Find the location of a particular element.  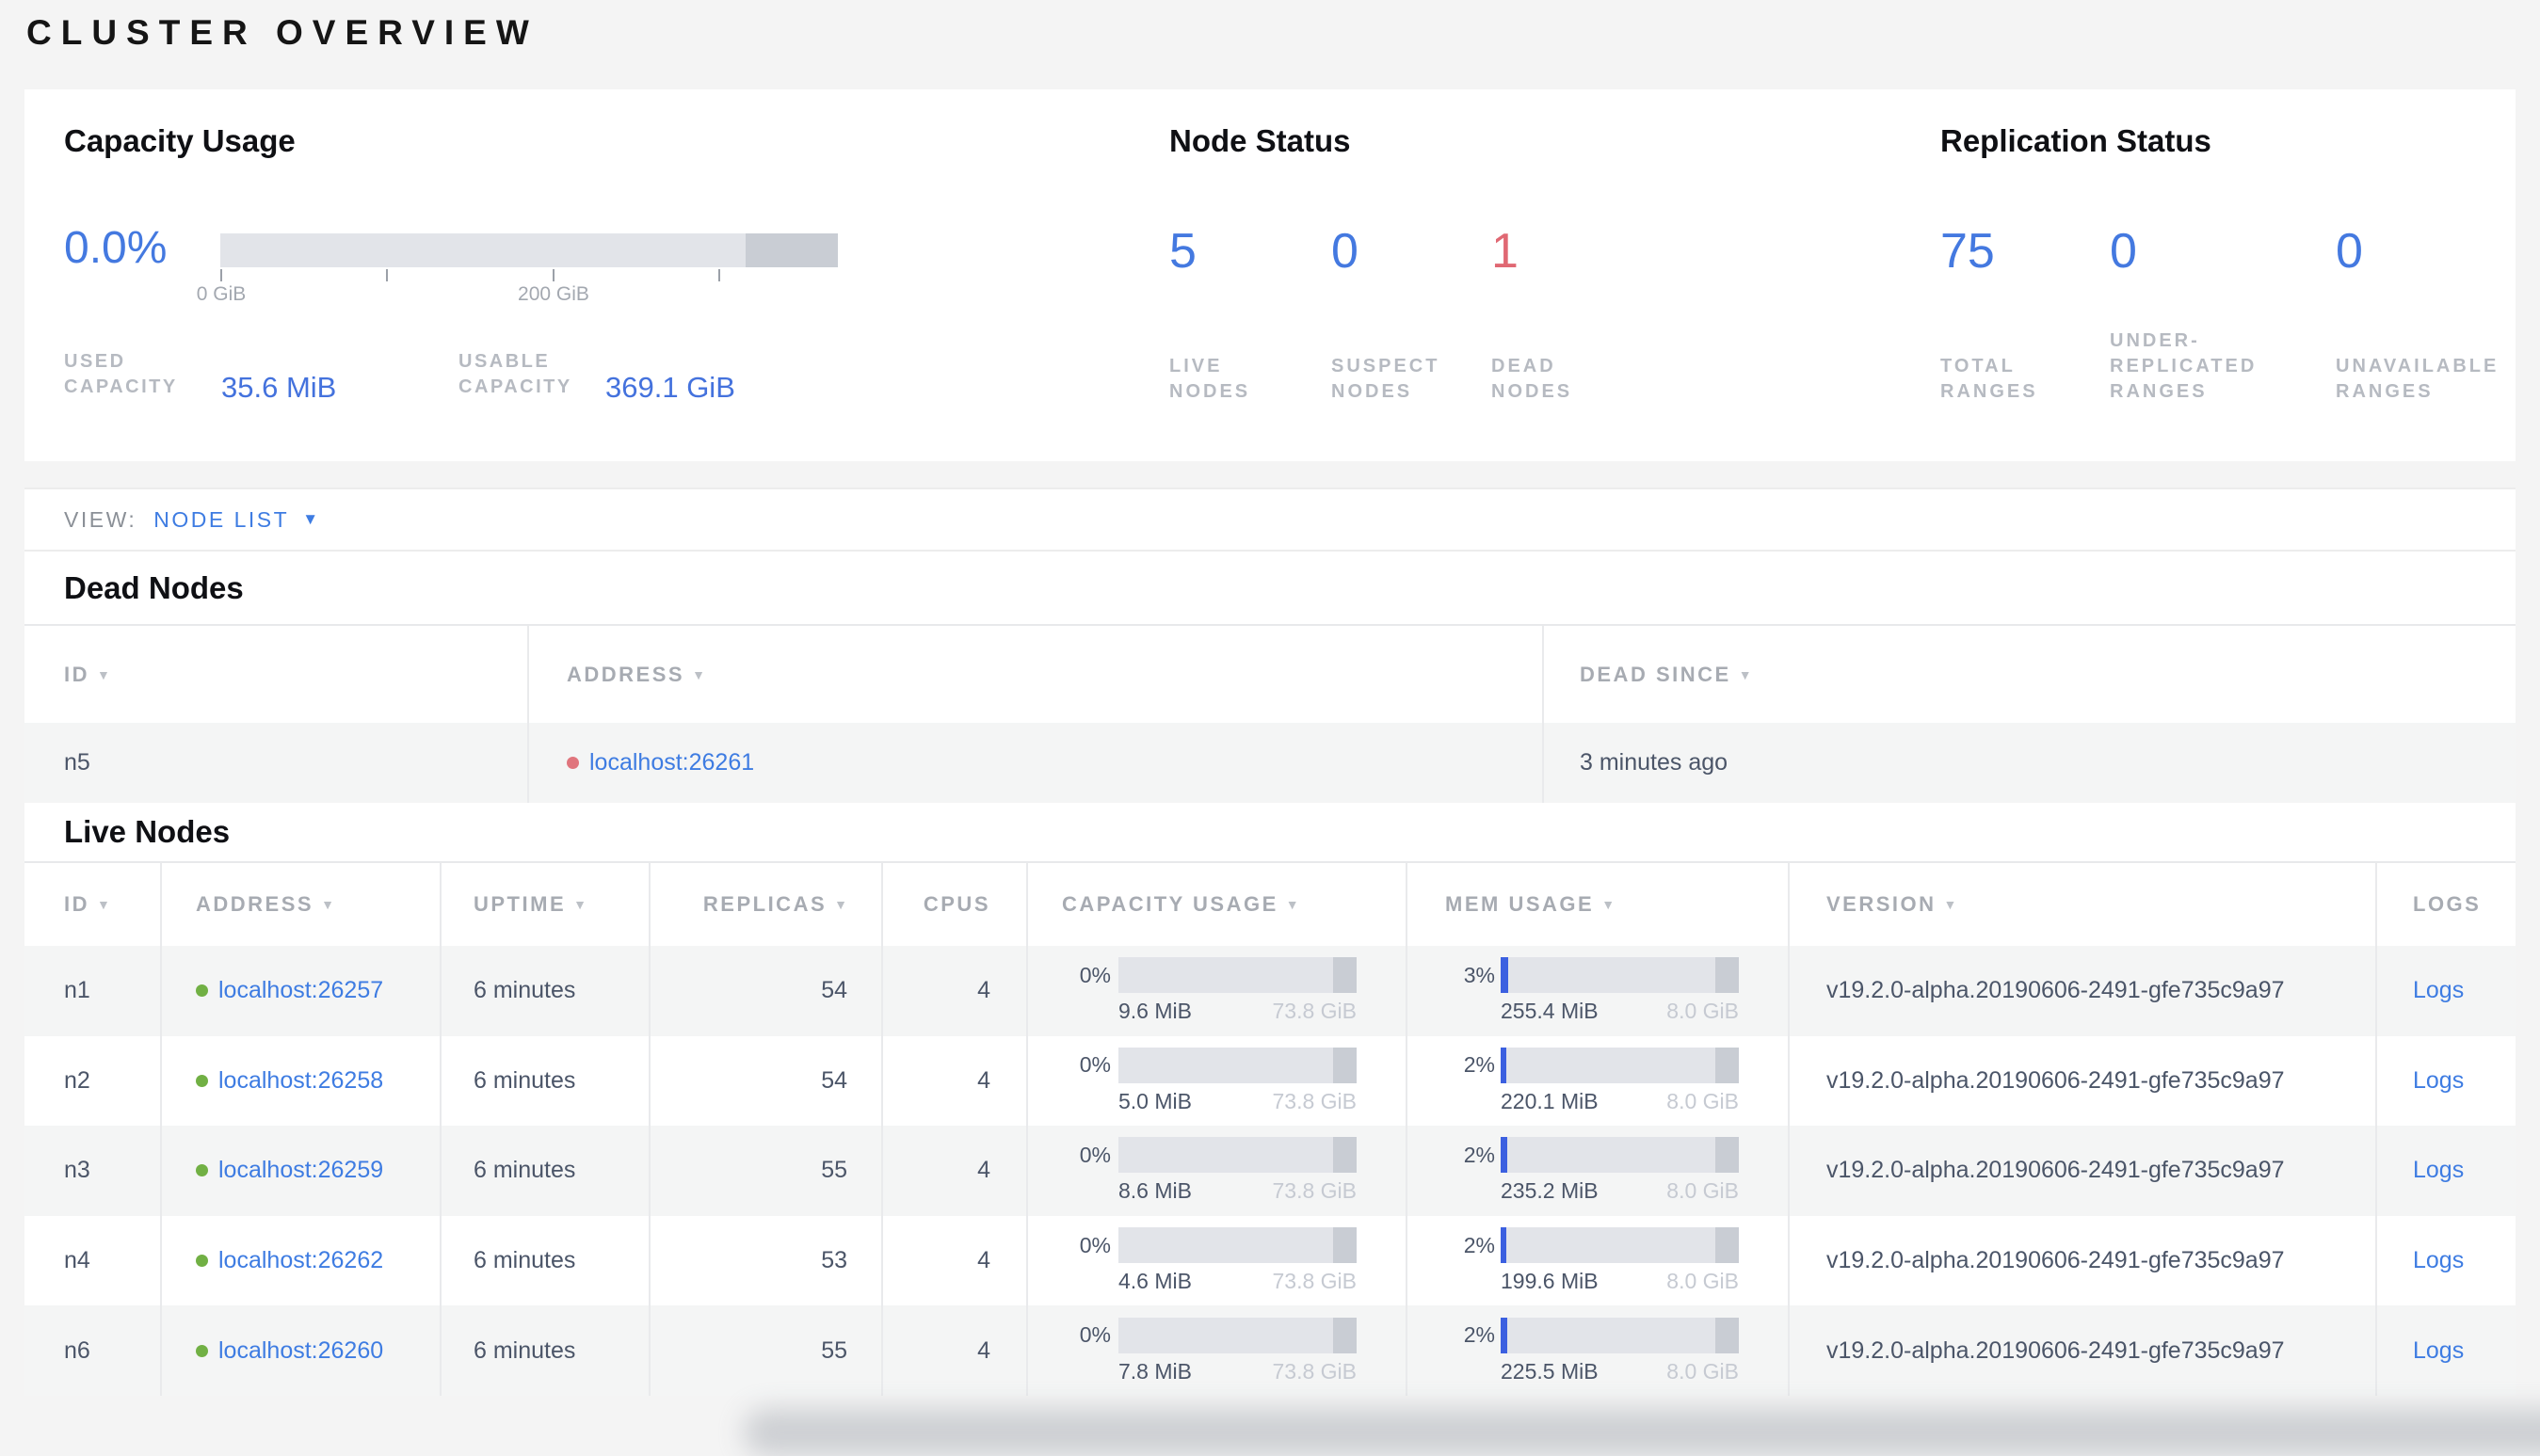

live-nodes-heading: Live Nodes is located at coordinates (147, 831).